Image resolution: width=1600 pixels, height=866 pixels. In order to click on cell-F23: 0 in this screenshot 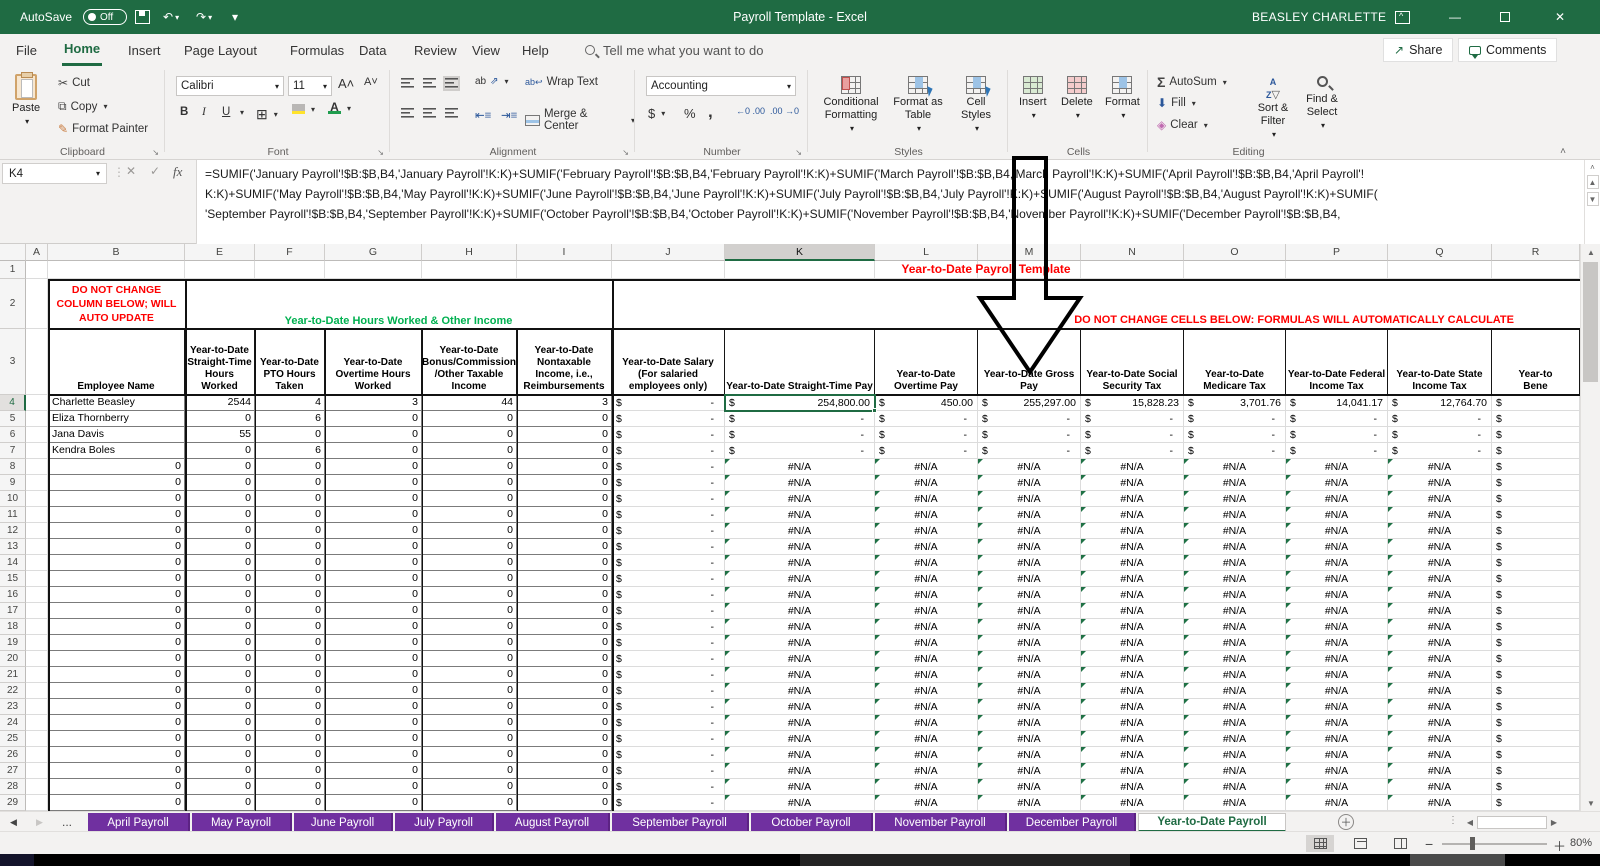, I will do `click(290, 707)`.